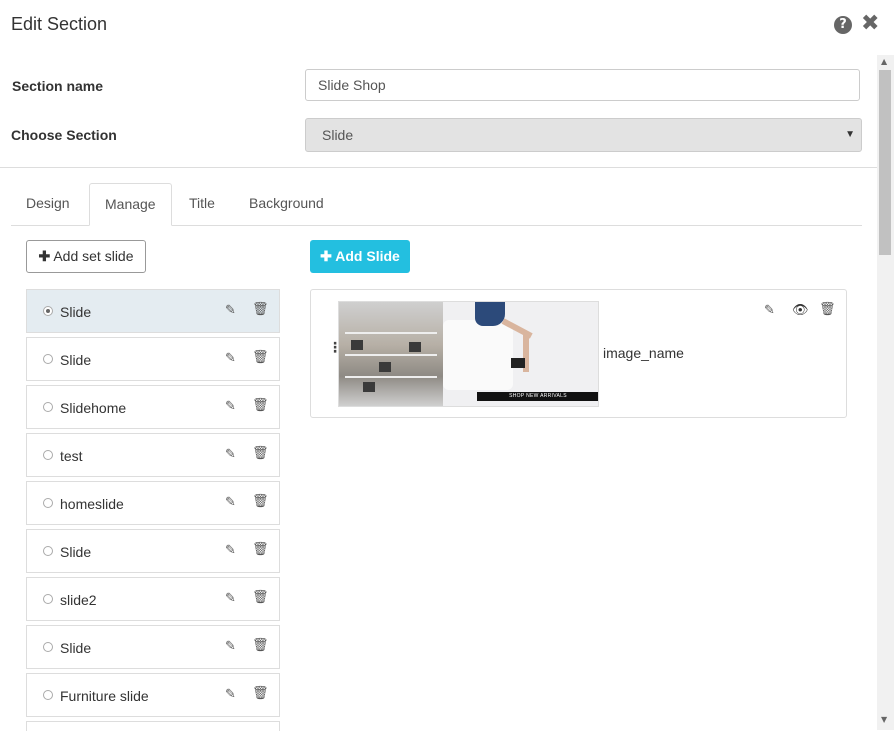  I want to click on tab-background: Background, so click(286, 203).